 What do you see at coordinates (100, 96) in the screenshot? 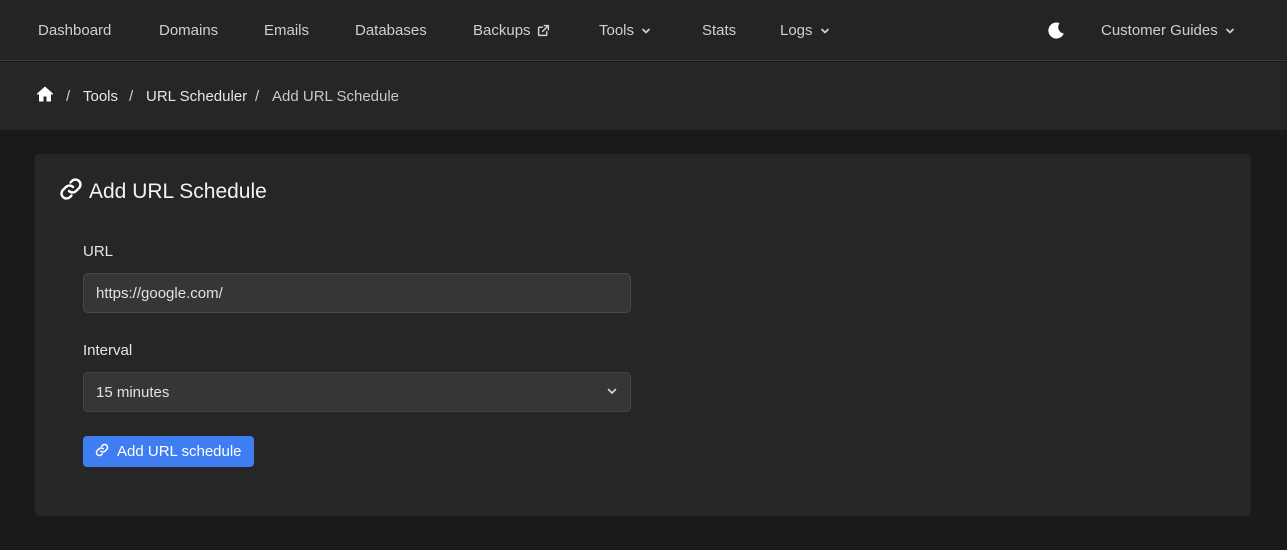
I see `breadcrumb-tools: Tools` at bounding box center [100, 96].